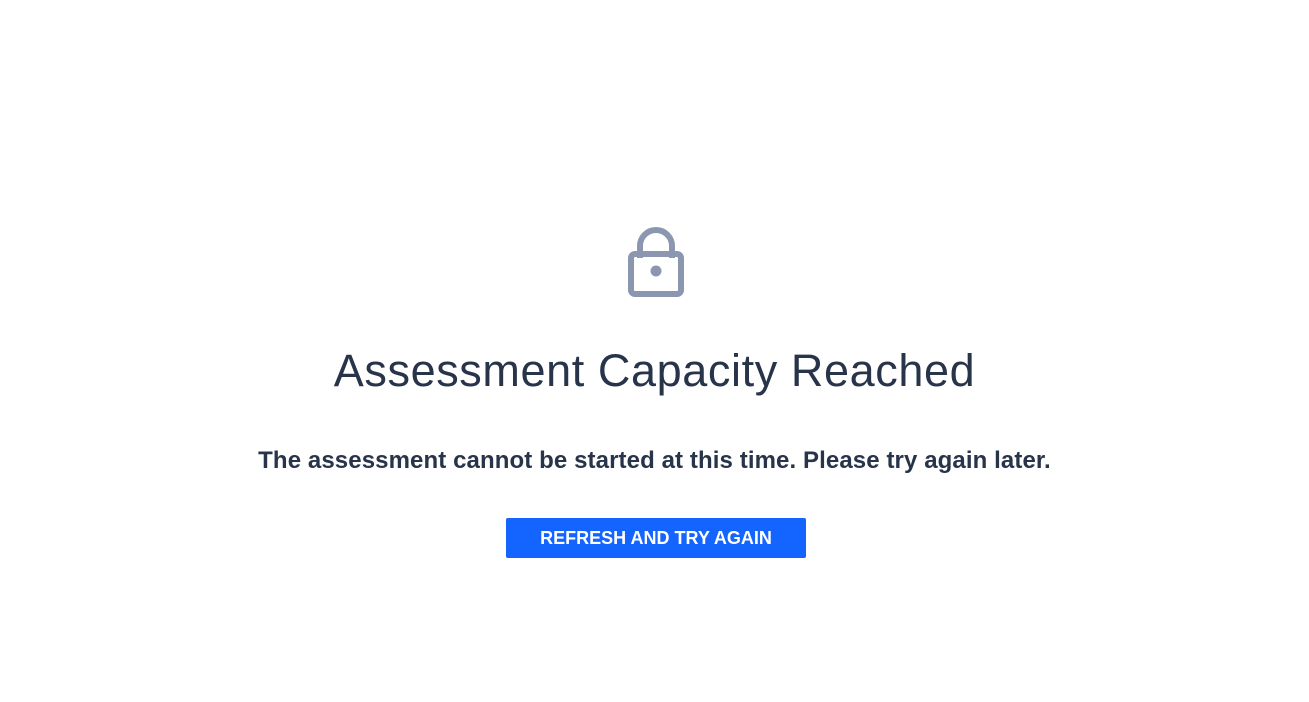  What do you see at coordinates (654, 370) in the screenshot?
I see `page-title: Assessment Capacity Reached` at bounding box center [654, 370].